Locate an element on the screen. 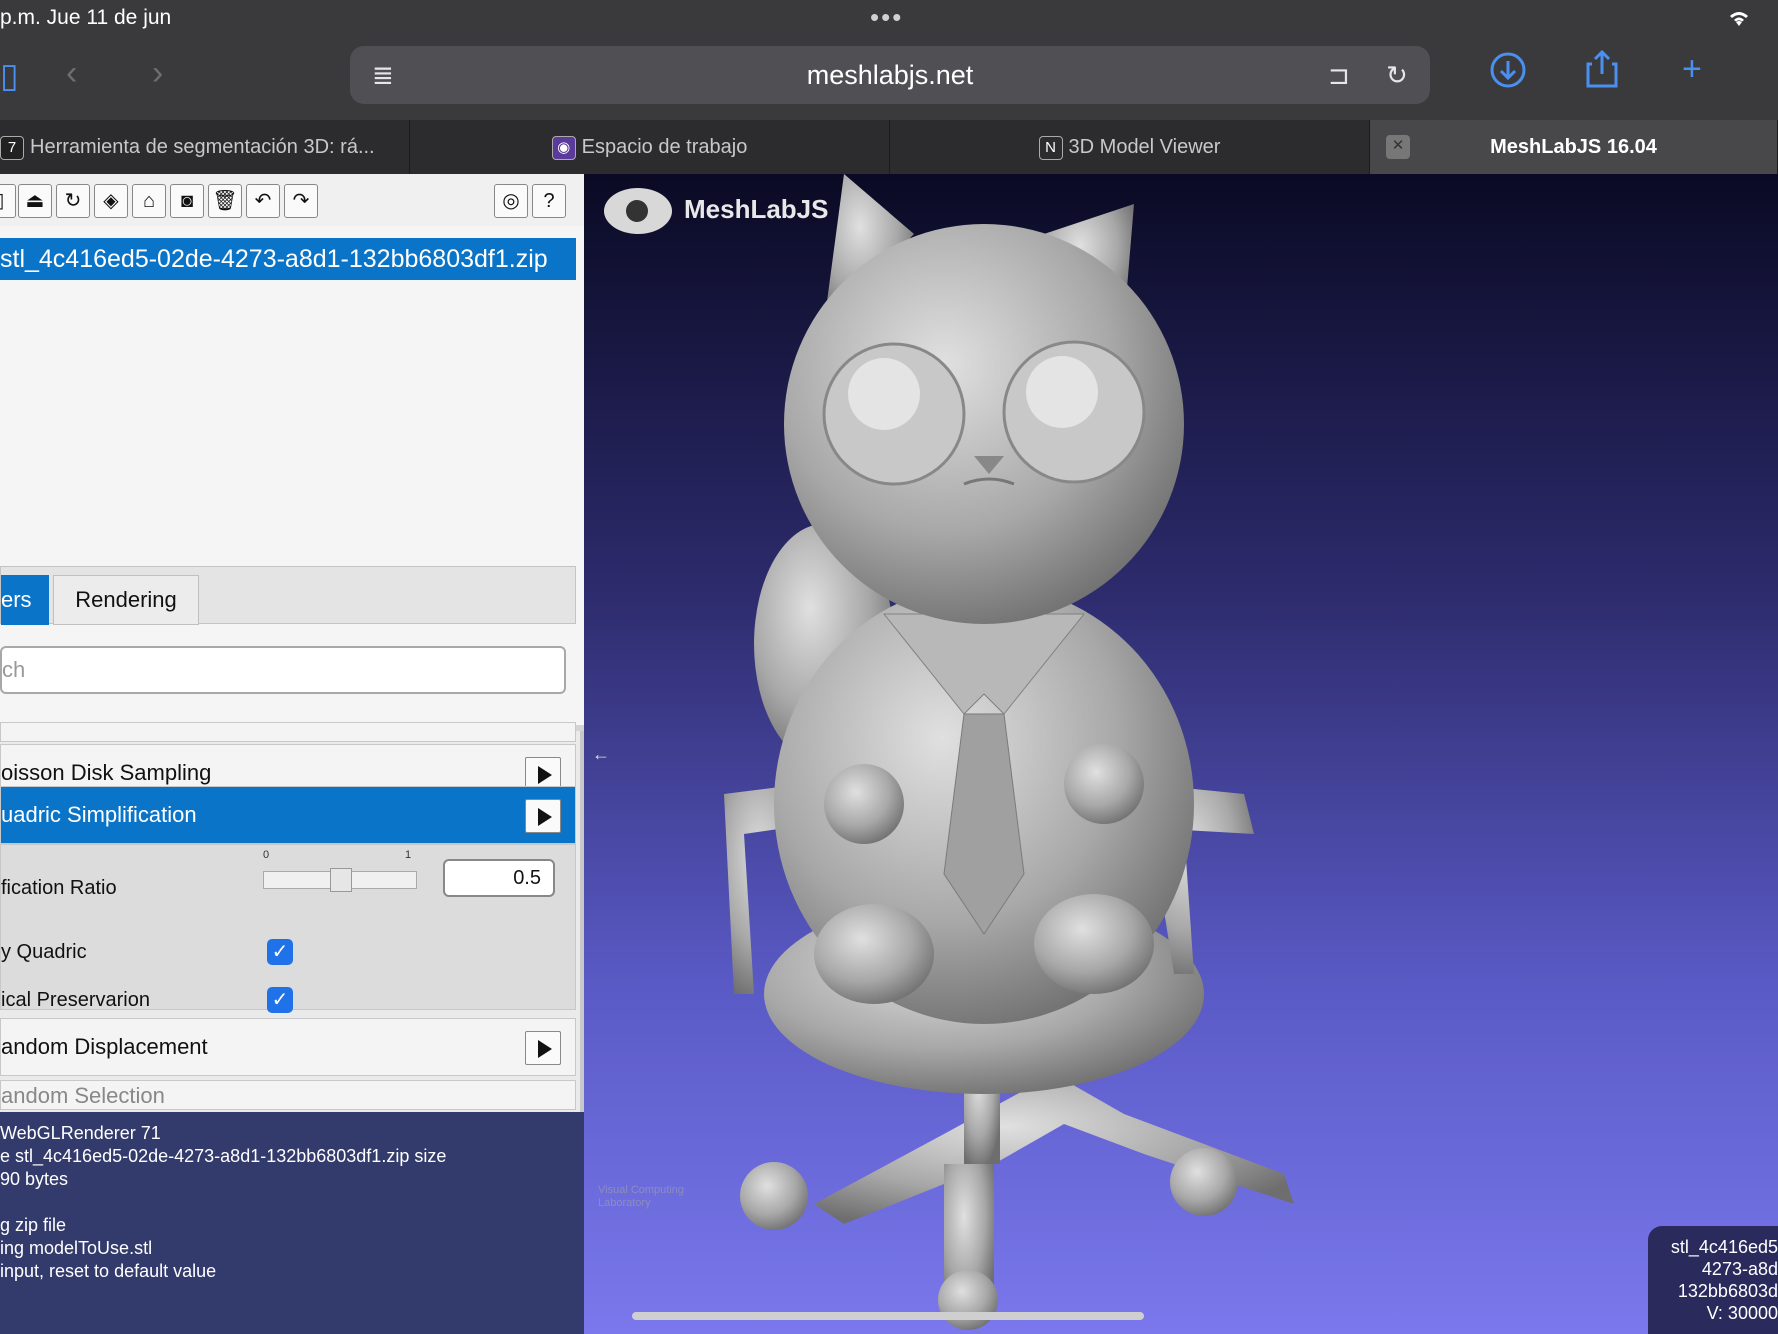 This screenshot has width=1778, height=1334. ratio-input: 0.5 is located at coordinates (499, 878).